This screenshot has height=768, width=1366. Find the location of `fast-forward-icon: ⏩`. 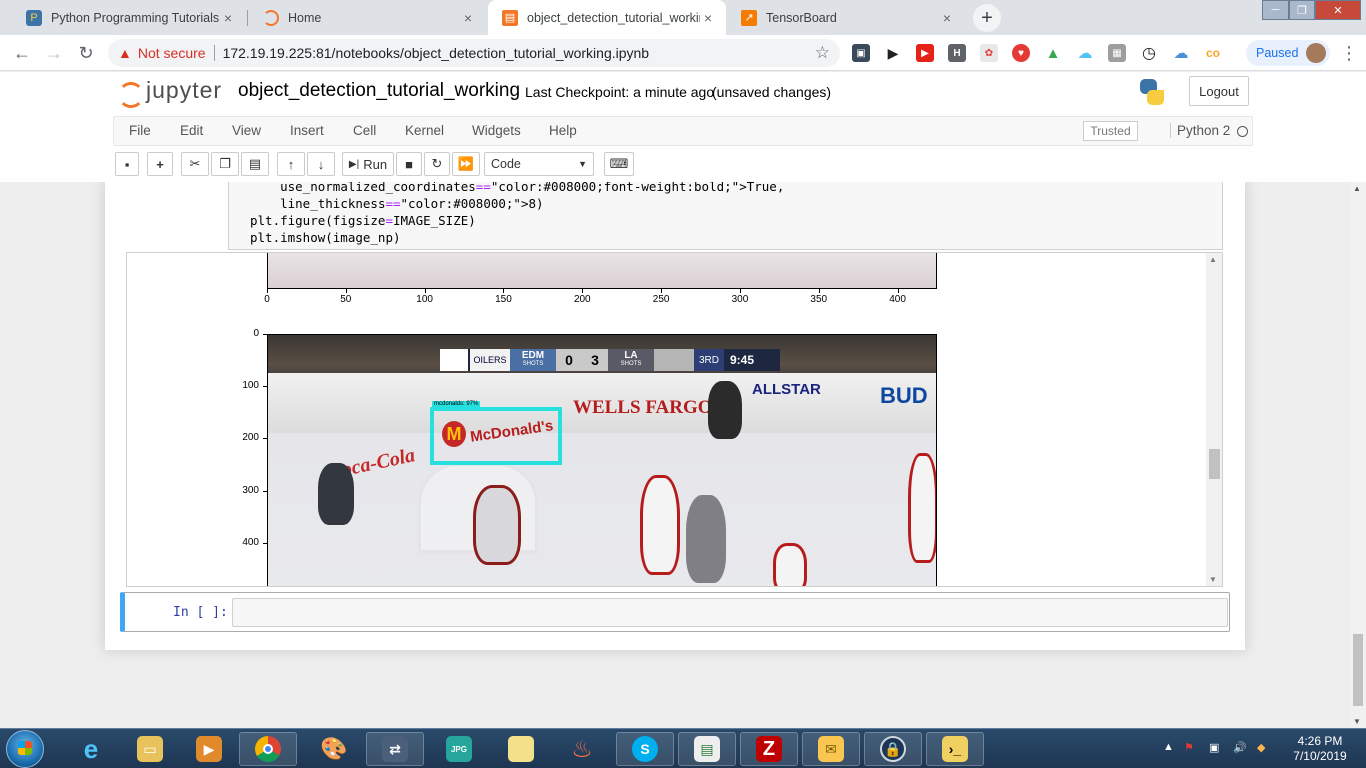

fast-forward-icon: ⏩ is located at coordinates (466, 164).